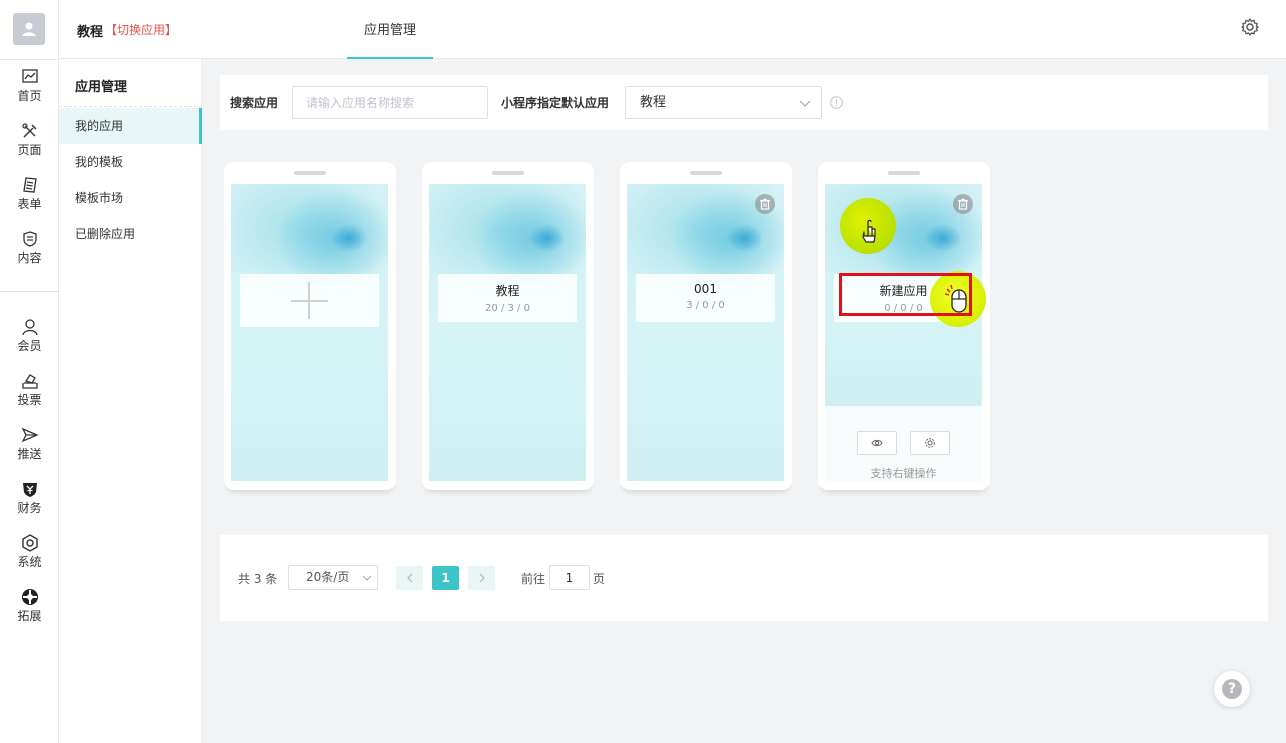 The image size is (1286, 743). I want to click on next-page-button, so click(481, 578).